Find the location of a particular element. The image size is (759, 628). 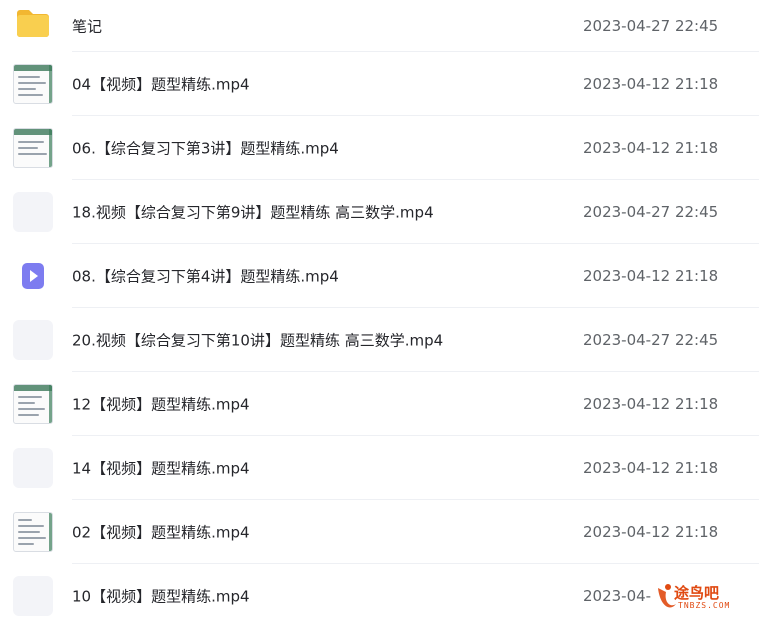

watermark-url: TNBZS.COM is located at coordinates (704, 605).